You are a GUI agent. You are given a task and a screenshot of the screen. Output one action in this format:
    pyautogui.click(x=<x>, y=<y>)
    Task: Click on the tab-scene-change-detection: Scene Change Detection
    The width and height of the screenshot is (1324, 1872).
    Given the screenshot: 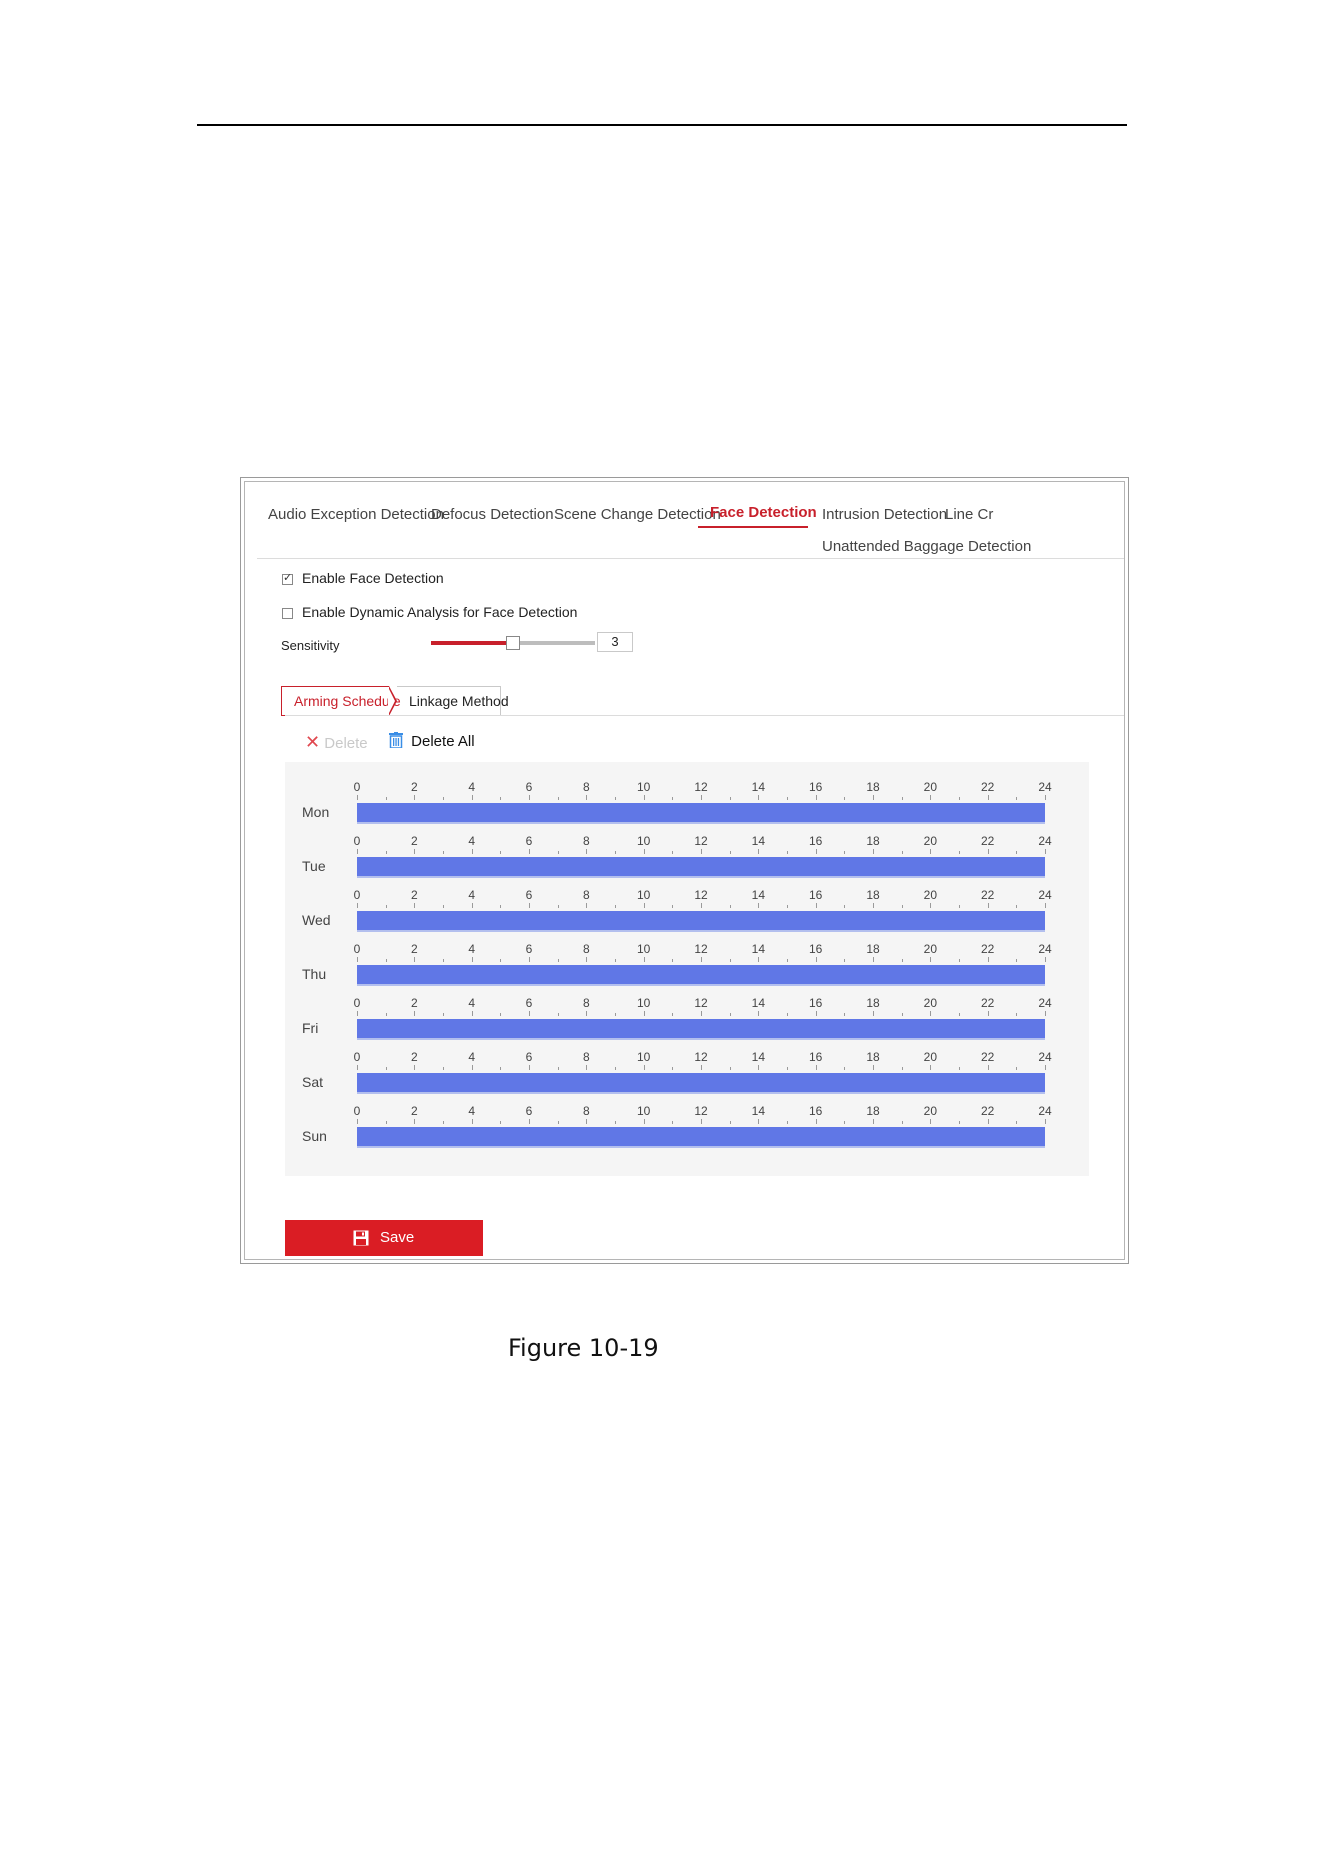 What is the action you would take?
    pyautogui.click(x=637, y=514)
    